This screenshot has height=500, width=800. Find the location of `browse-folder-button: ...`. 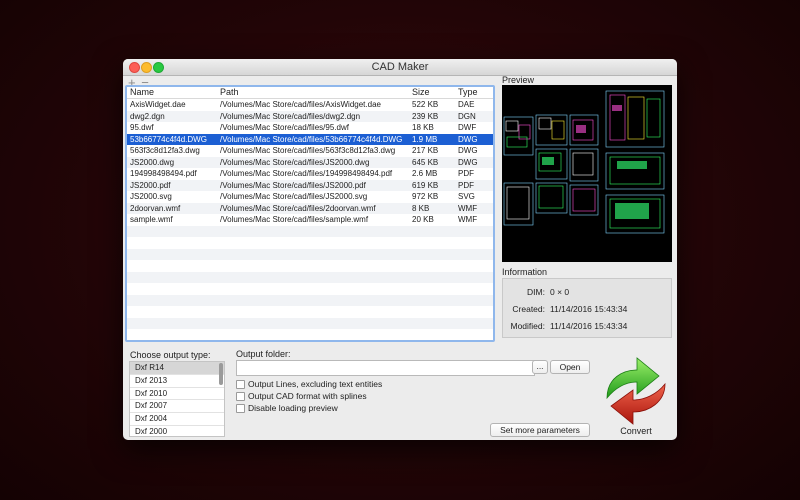

browse-folder-button: ... is located at coordinates (540, 367).